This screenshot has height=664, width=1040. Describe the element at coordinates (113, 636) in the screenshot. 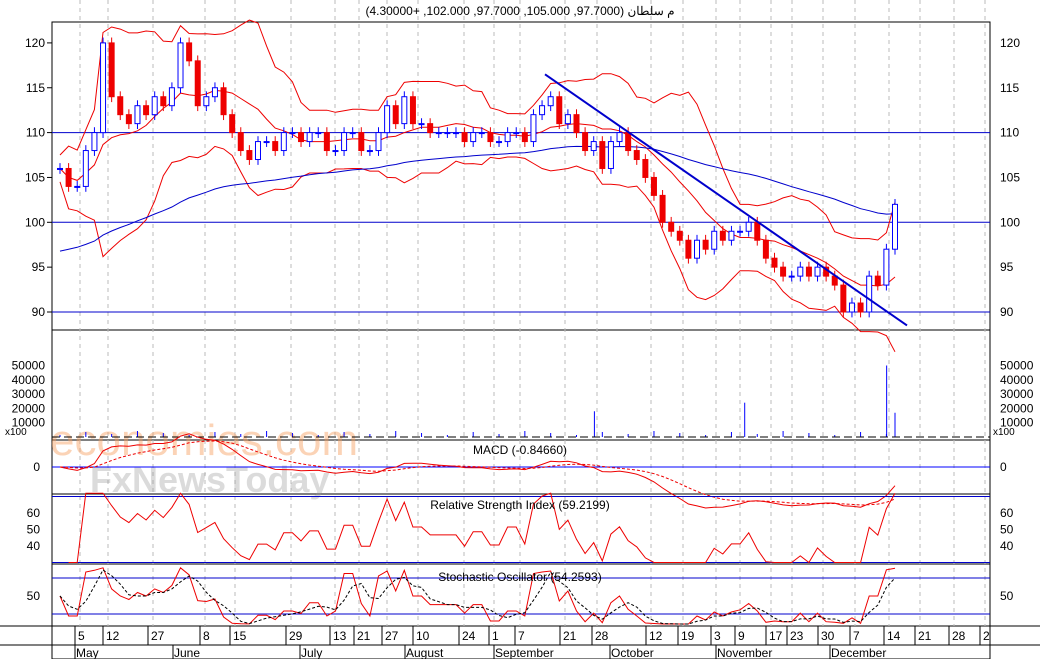

I see `x-tick-label: 12` at that location.